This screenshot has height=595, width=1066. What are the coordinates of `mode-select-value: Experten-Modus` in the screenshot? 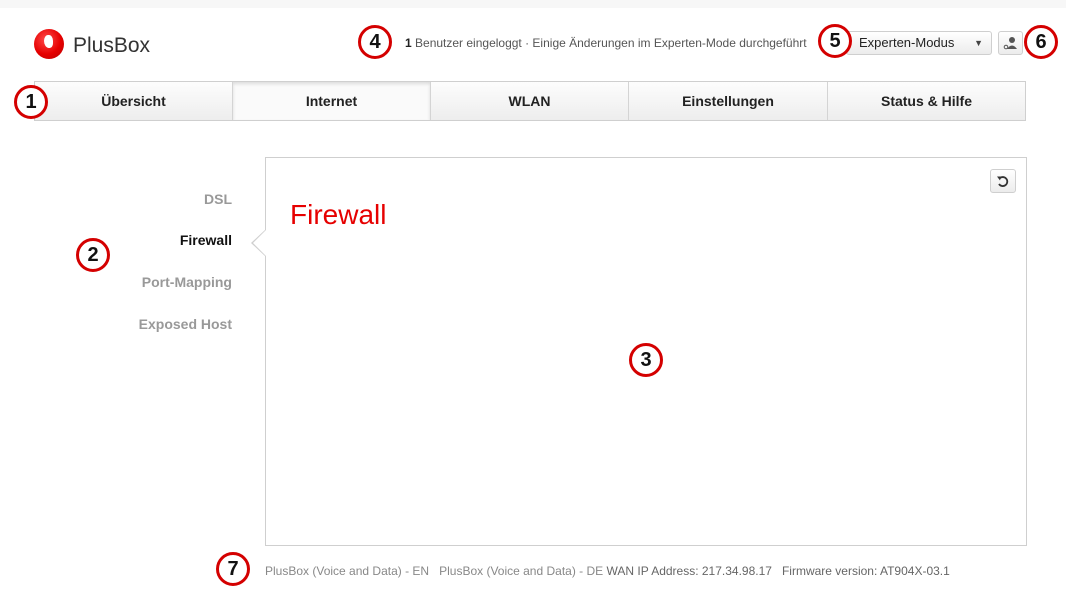 It's located at (907, 42).